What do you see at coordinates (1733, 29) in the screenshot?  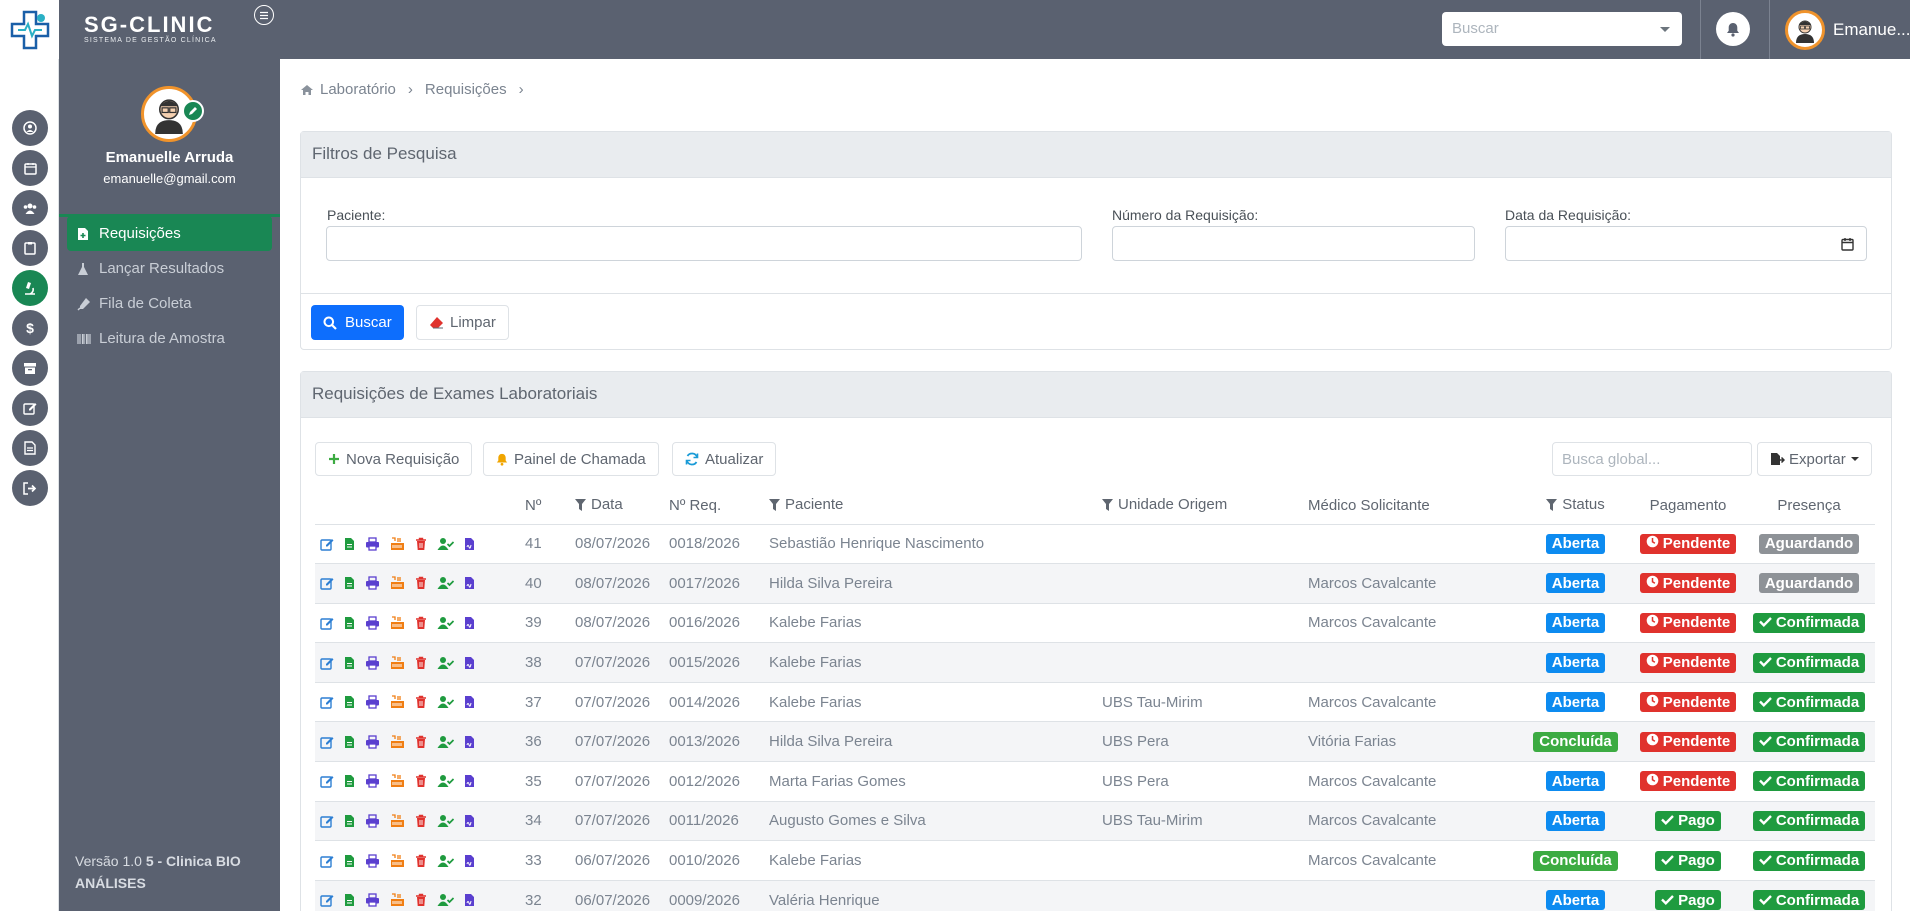 I see `notifications-button` at bounding box center [1733, 29].